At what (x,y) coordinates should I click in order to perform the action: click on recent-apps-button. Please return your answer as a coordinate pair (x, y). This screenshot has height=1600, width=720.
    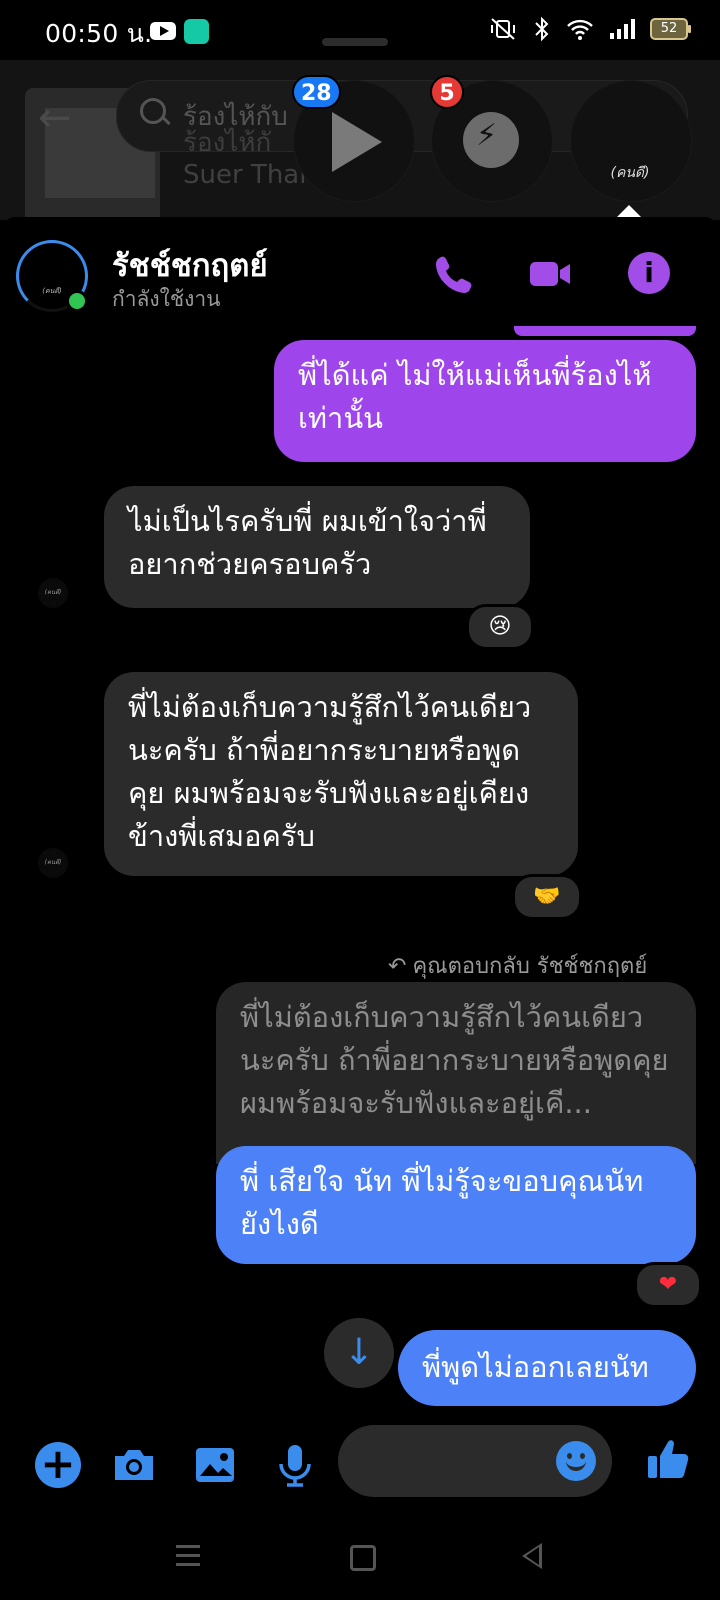
    Looking at the image, I should click on (188, 1558).